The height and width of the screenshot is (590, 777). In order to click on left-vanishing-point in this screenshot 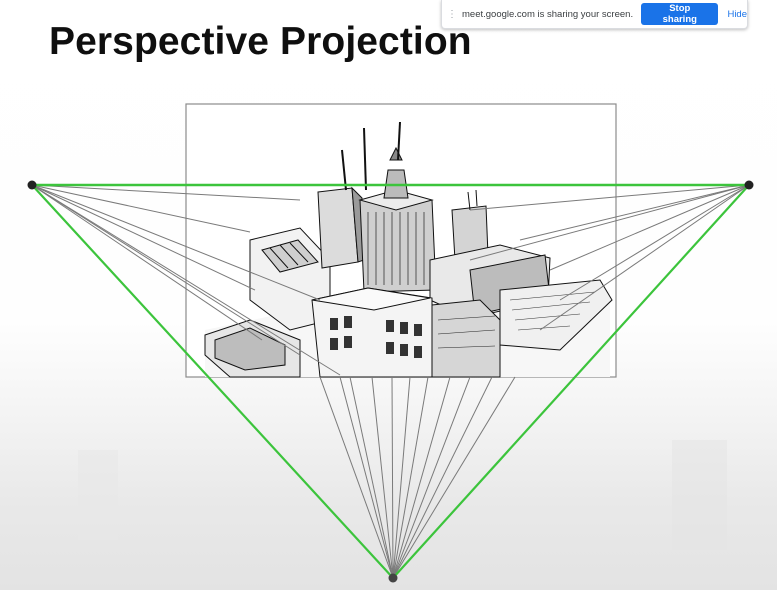, I will do `click(32, 185)`.